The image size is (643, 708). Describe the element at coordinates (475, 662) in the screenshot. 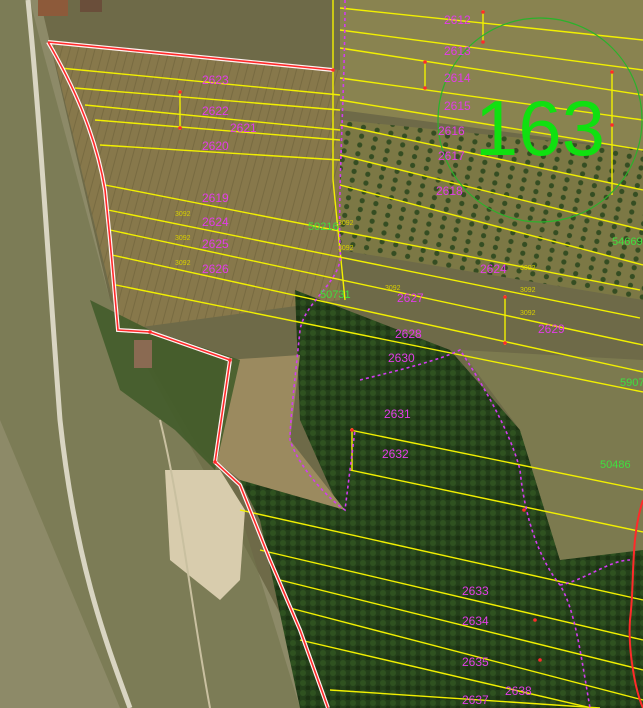

I see `parcel-label: 2635` at that location.